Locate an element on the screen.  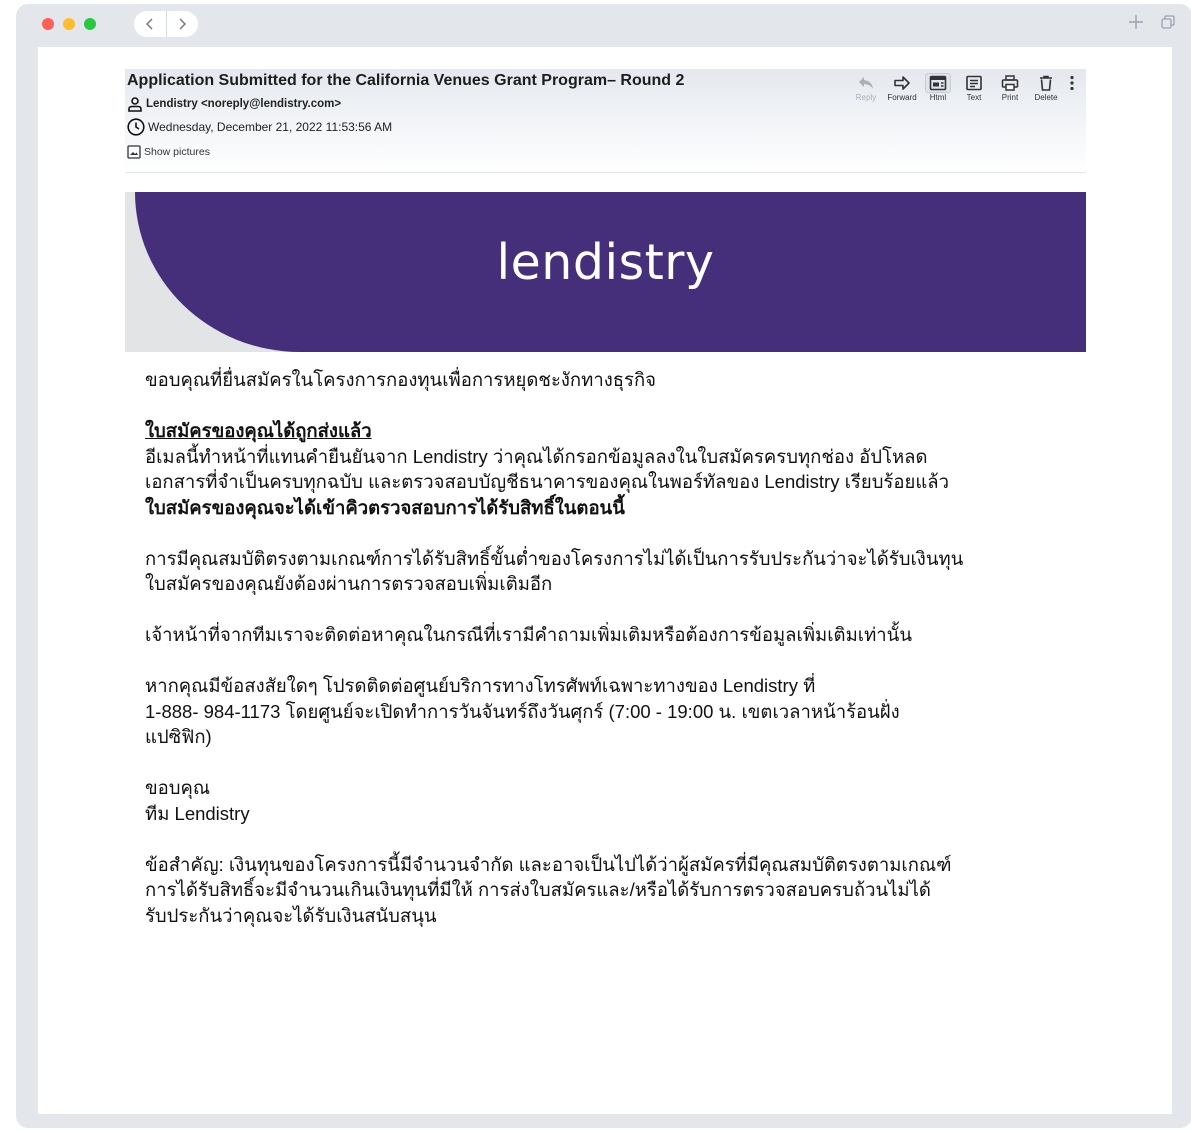
delete-label: Delete is located at coordinates (1046, 97).